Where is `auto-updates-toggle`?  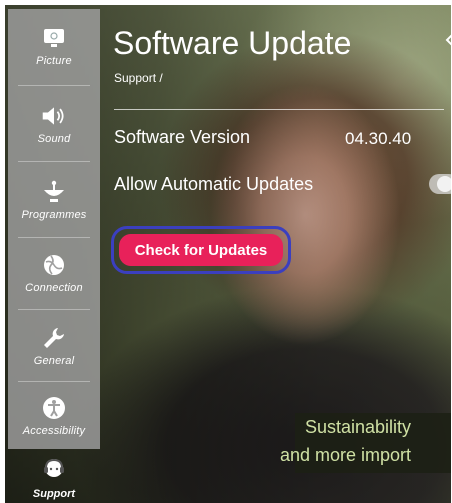
auto-updates-toggle is located at coordinates (440, 184).